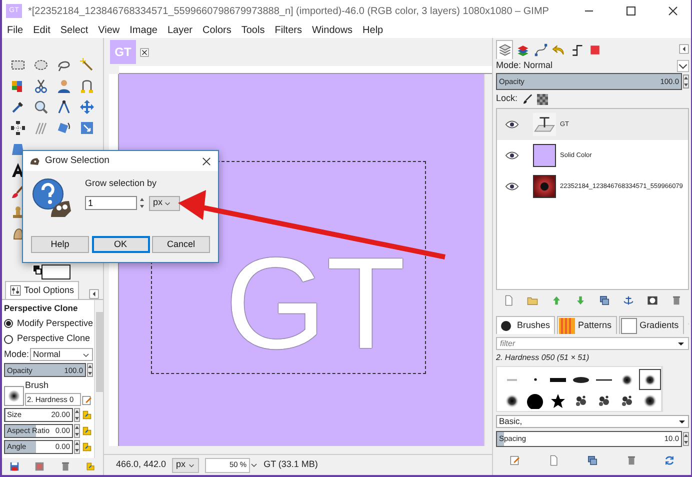 The height and width of the screenshot is (477, 692). What do you see at coordinates (559, 49) in the screenshot?
I see `undo-icon` at bounding box center [559, 49].